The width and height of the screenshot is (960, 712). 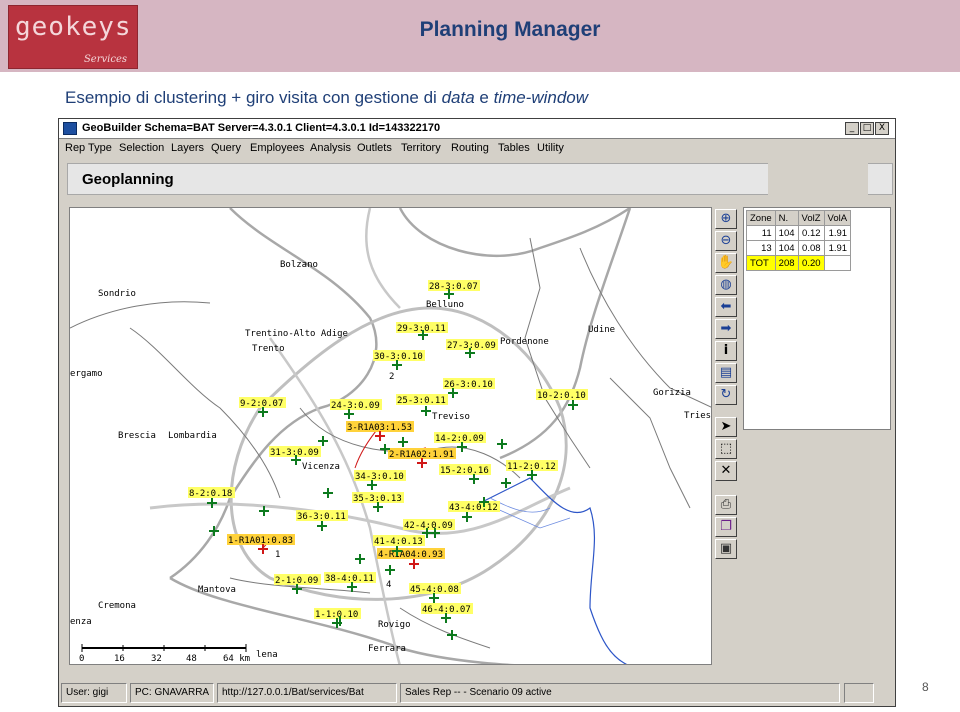 I want to click on table-row: 11 104 0.12 1.91, so click(x=799, y=233).